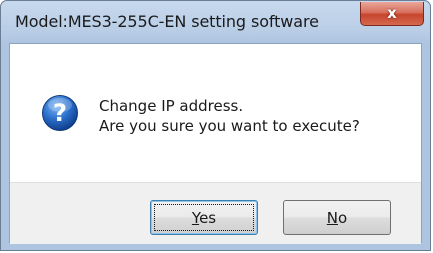 The width and height of the screenshot is (433, 253). I want to click on question-icon: ?, so click(60, 113).